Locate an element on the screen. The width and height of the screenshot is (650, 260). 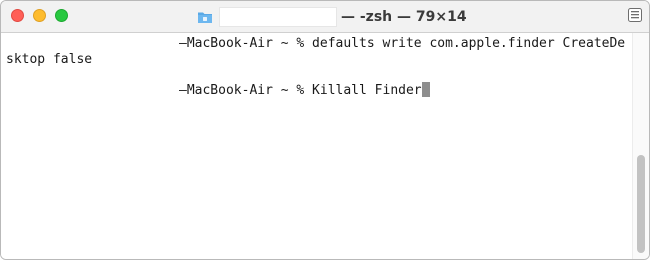
redacted-username is located at coordinates (278, 17).